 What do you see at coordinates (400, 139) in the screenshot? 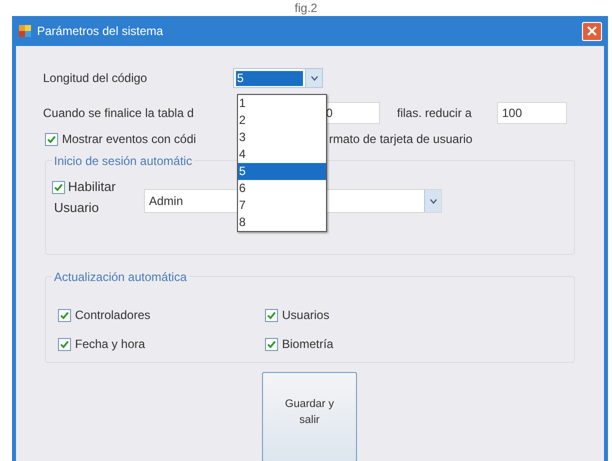
I see `checkbox-label: rmato de tarjeta de usuario` at bounding box center [400, 139].